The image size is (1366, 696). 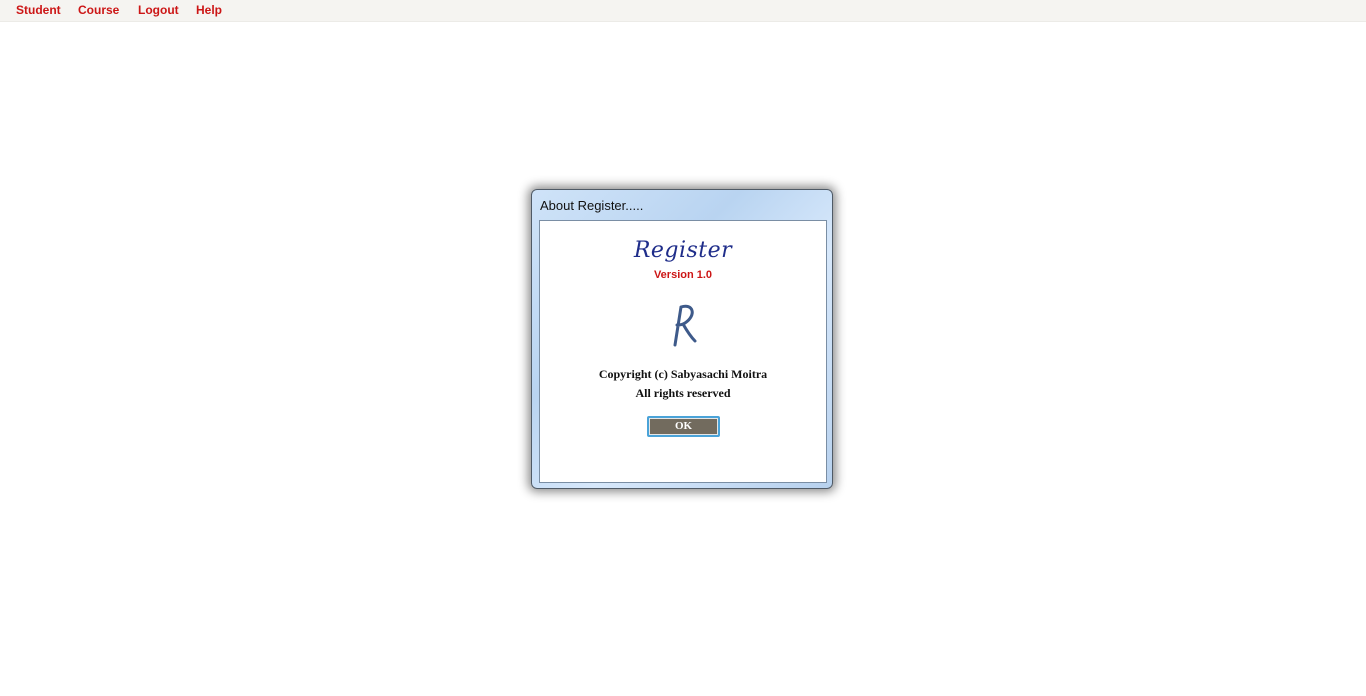 I want to click on menu-course: Course, so click(x=98, y=10).